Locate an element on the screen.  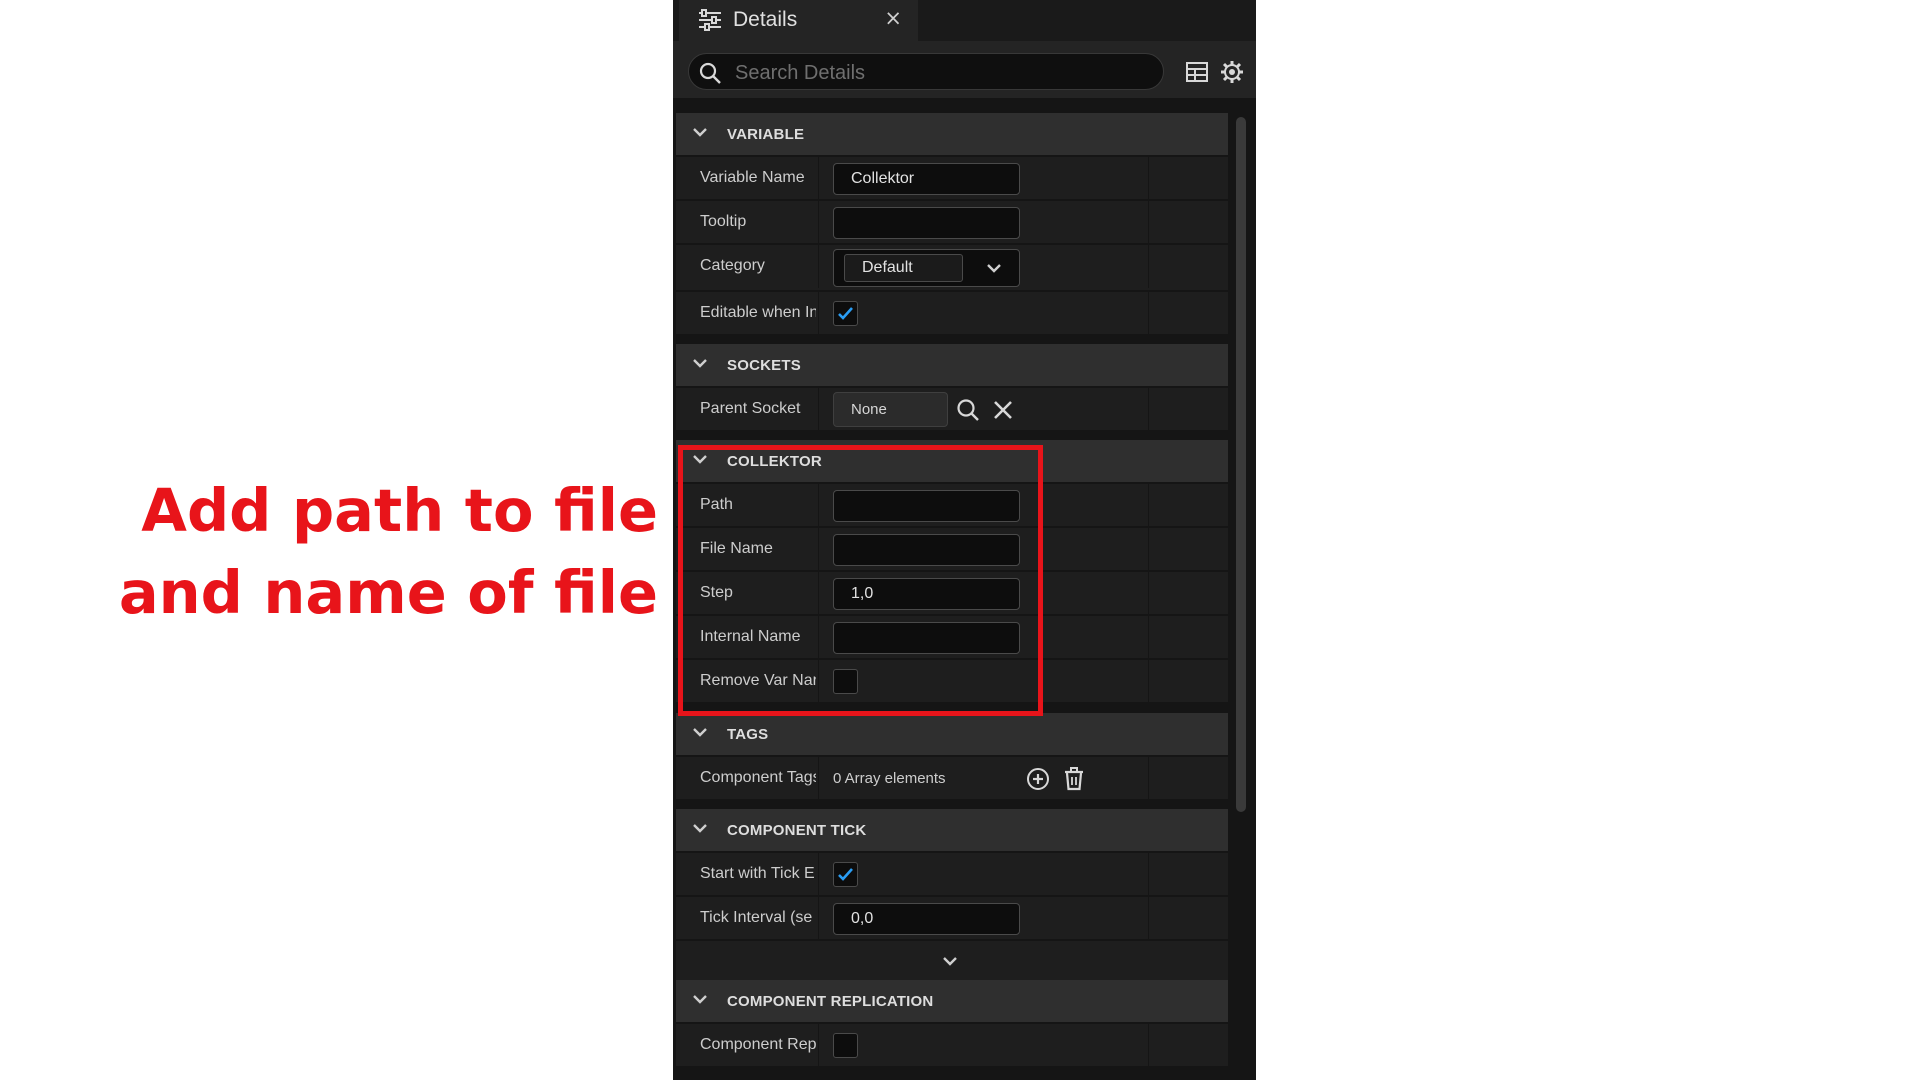
property-label: Component Tags is located at coordinates (758, 777).